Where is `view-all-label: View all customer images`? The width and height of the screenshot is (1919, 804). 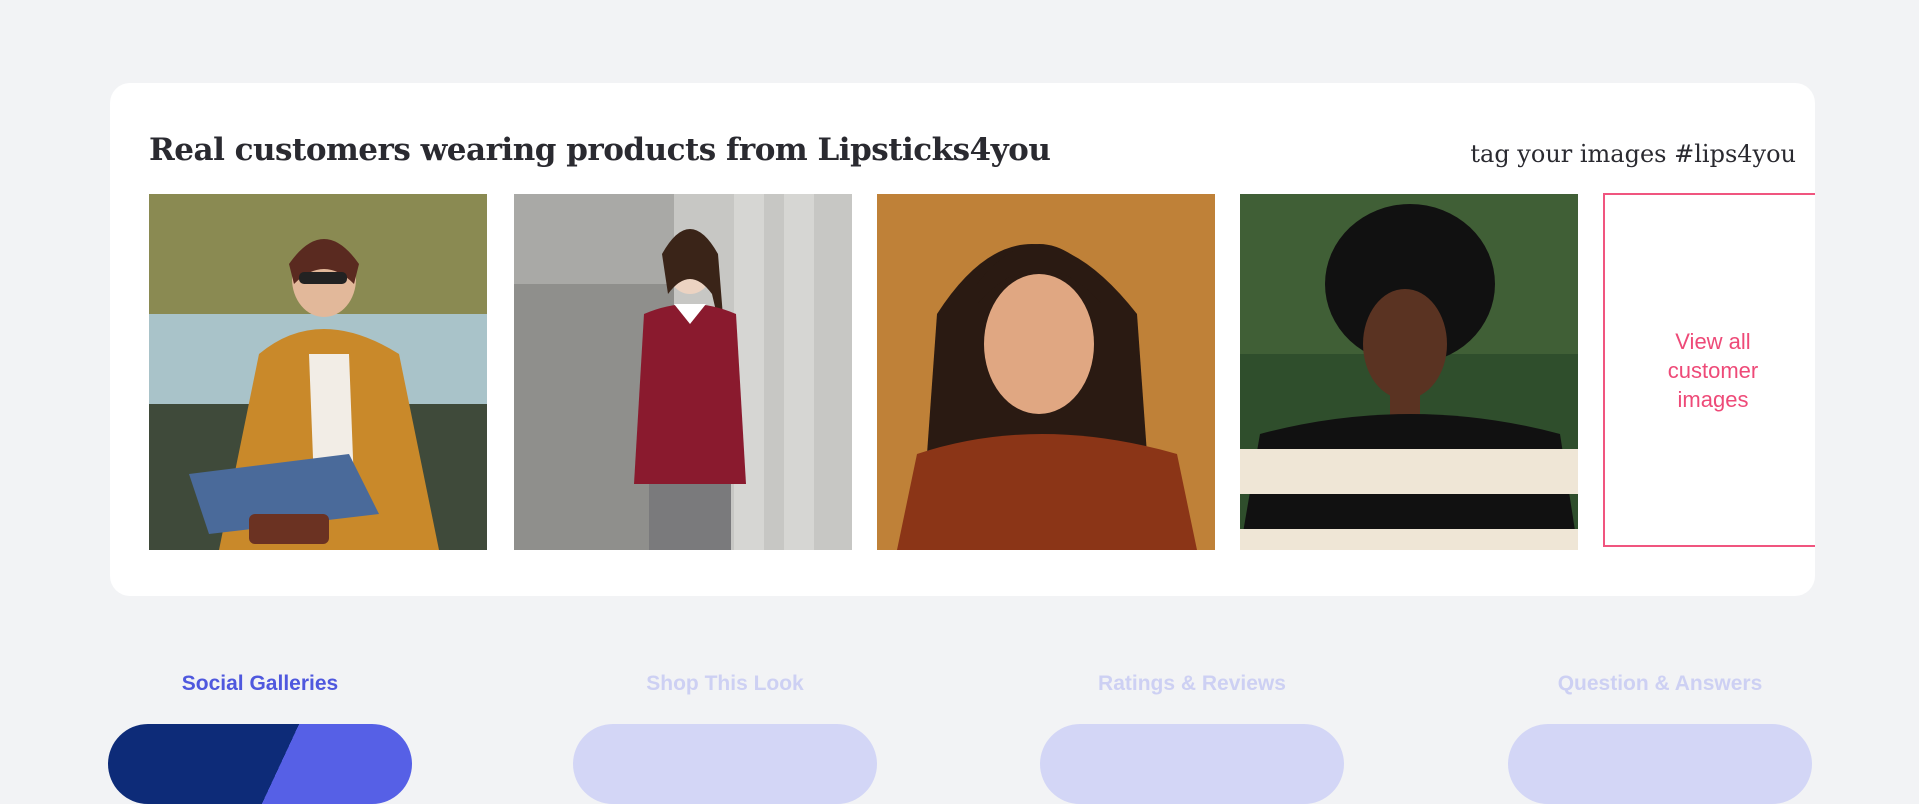 view-all-label: View all customer images is located at coordinates (1713, 370).